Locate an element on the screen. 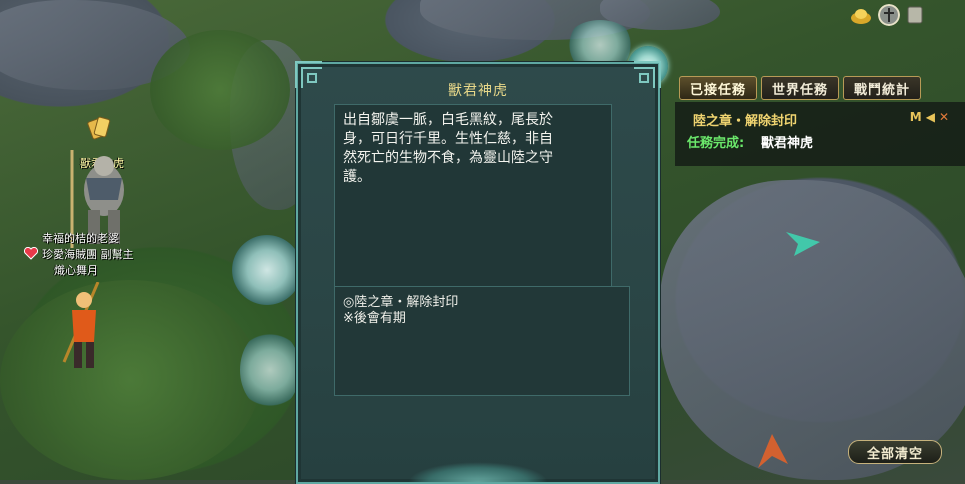  panel-title: 獸君神虎 is located at coordinates (478, 91).